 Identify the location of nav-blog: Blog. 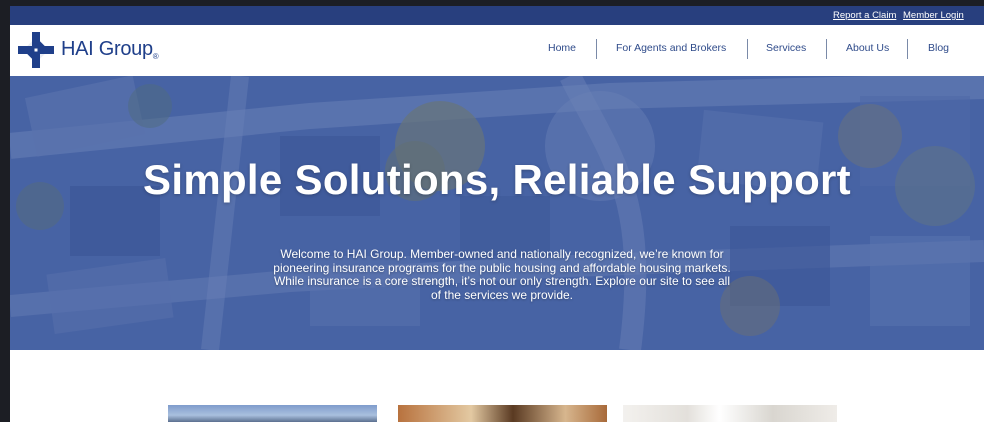
(938, 48).